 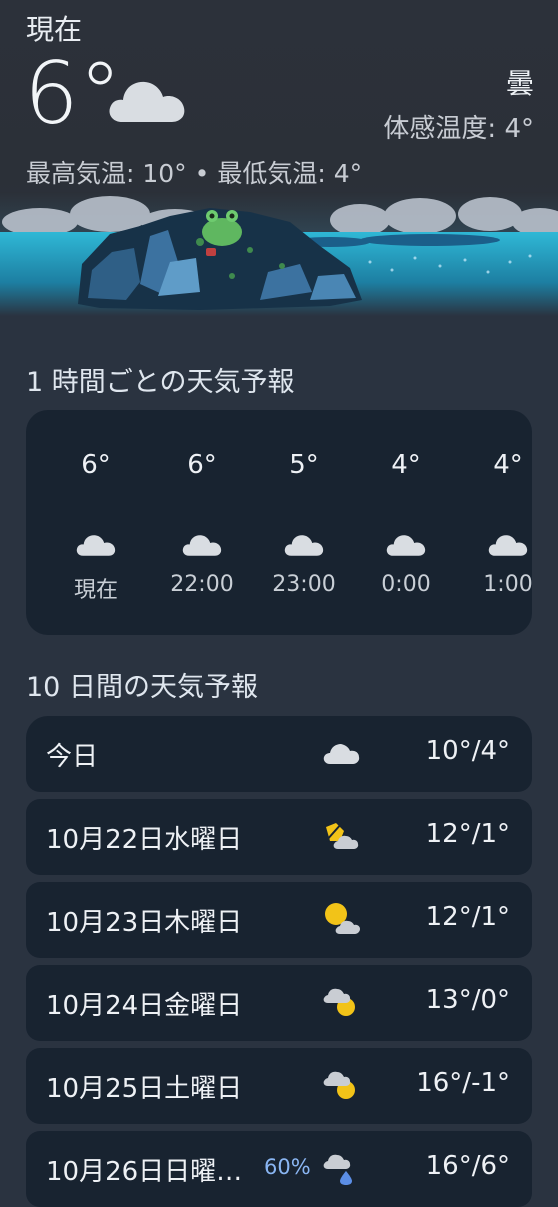 What do you see at coordinates (202, 522) in the screenshot?
I see `hourly-item: 6° 22:00` at bounding box center [202, 522].